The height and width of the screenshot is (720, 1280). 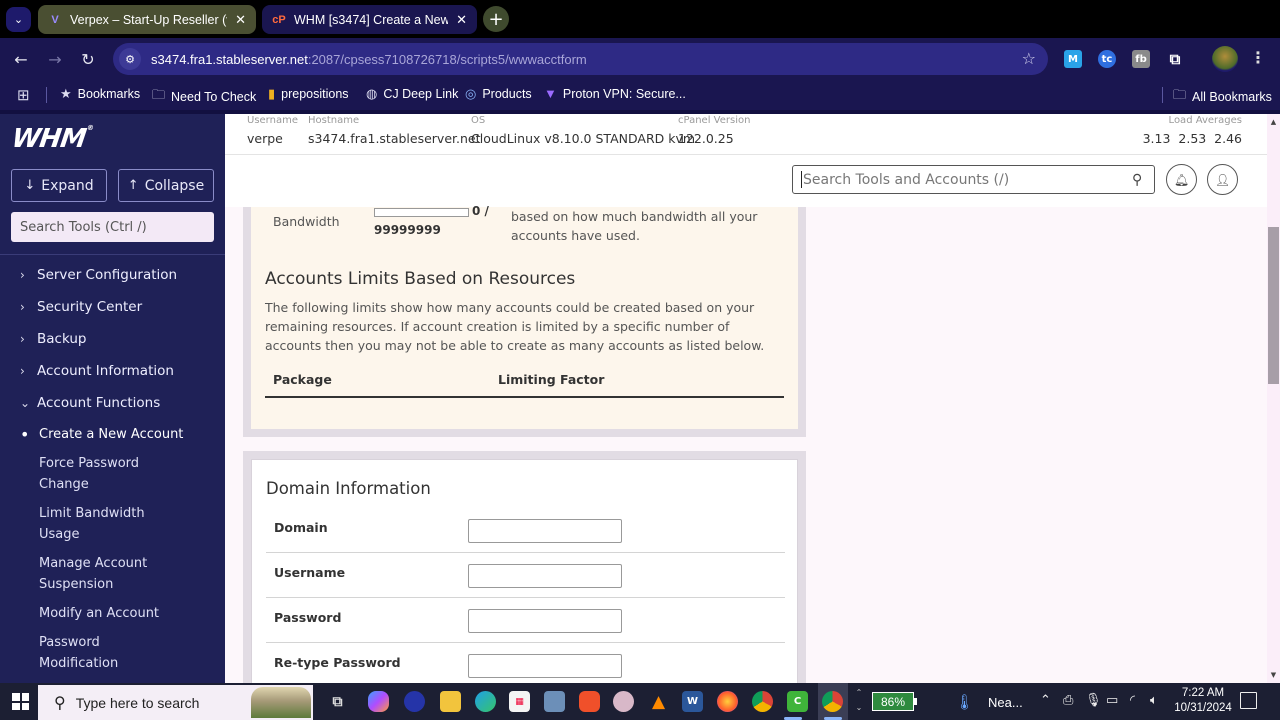 What do you see at coordinates (26, 95) in the screenshot?
I see `apps-grid-icon: ⊞` at bounding box center [26, 95].